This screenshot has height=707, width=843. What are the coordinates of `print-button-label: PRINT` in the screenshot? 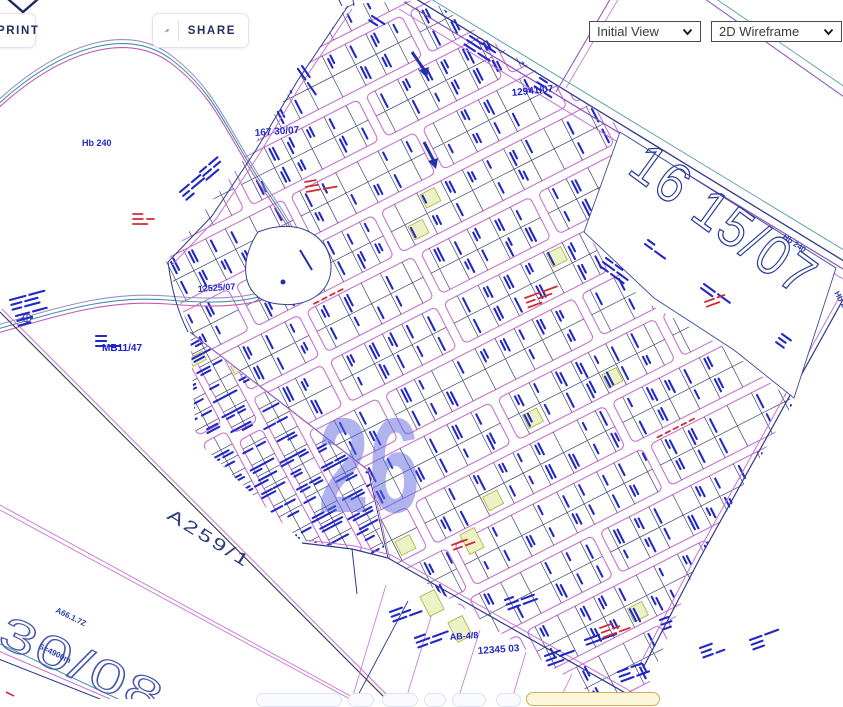 It's located at (20, 31).